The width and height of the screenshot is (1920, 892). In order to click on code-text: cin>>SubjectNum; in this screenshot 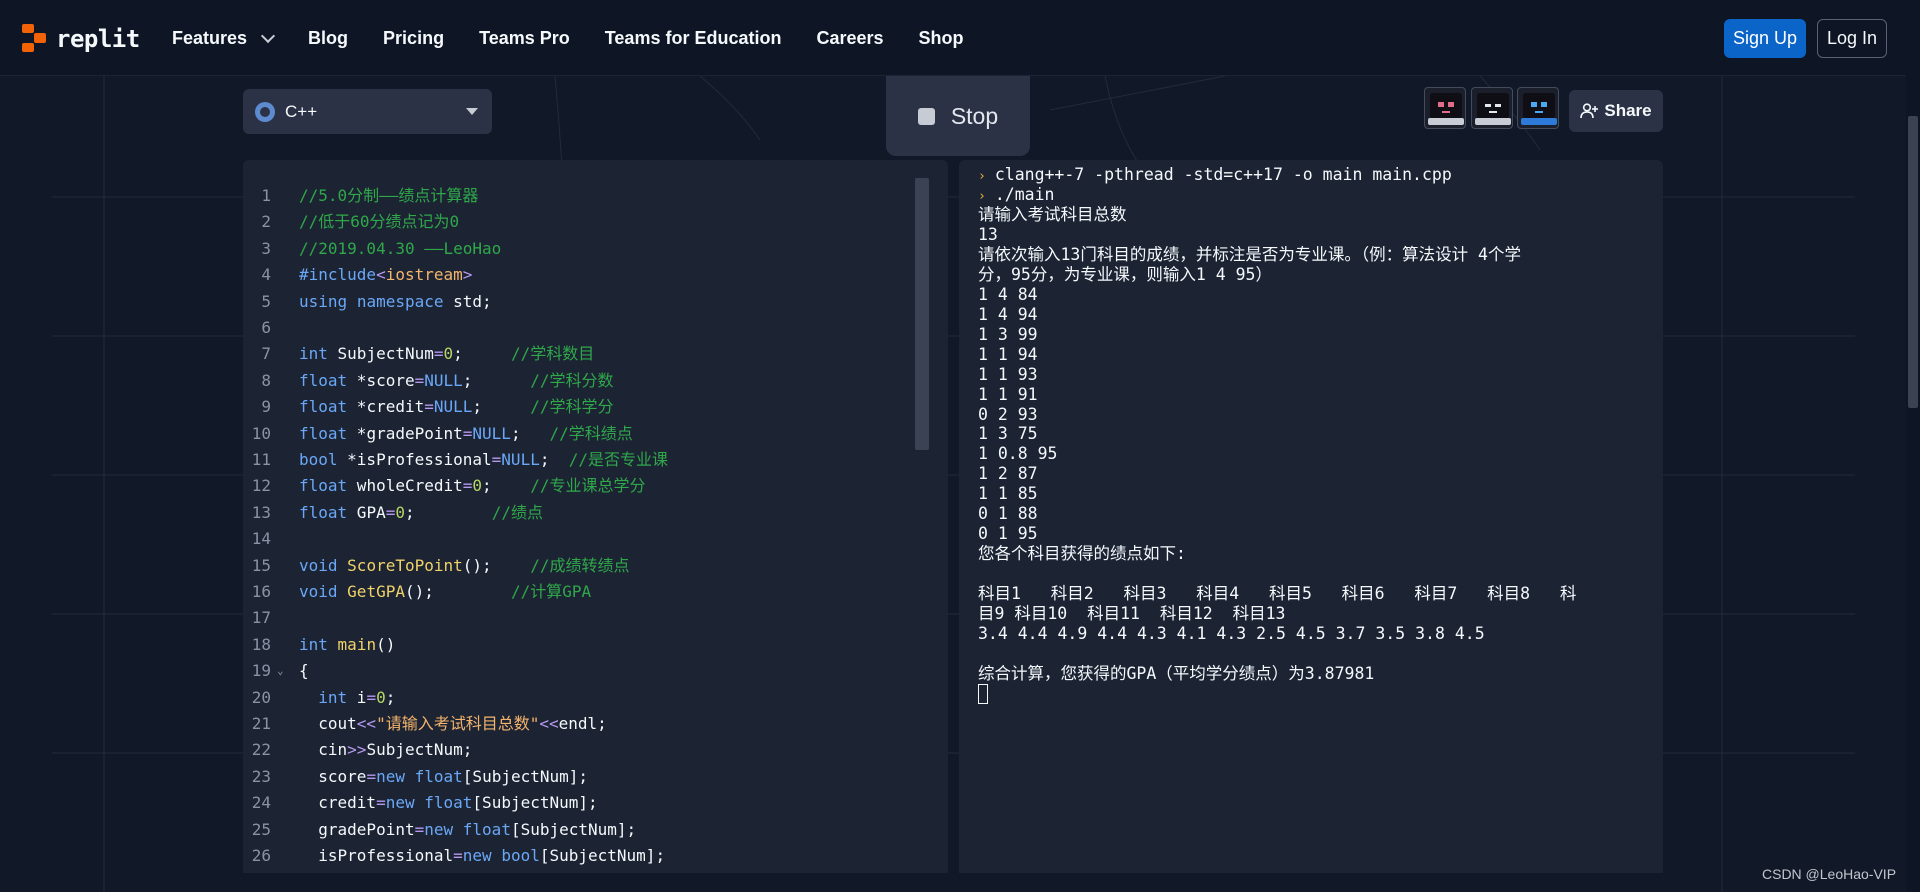, I will do `click(386, 750)`.